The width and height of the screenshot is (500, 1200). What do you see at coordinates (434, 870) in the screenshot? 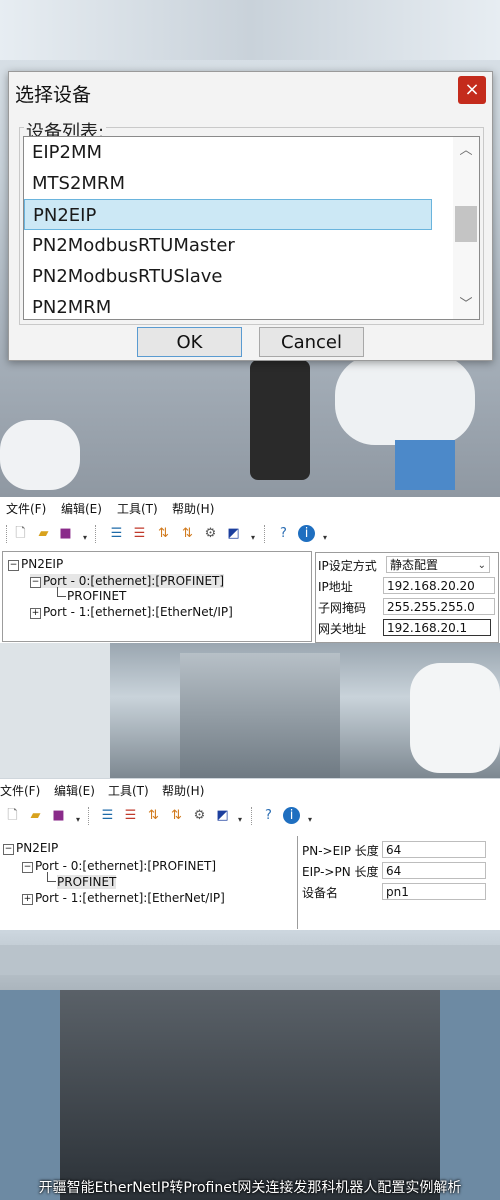
I see `eip-pn-length-field: 64` at bounding box center [434, 870].